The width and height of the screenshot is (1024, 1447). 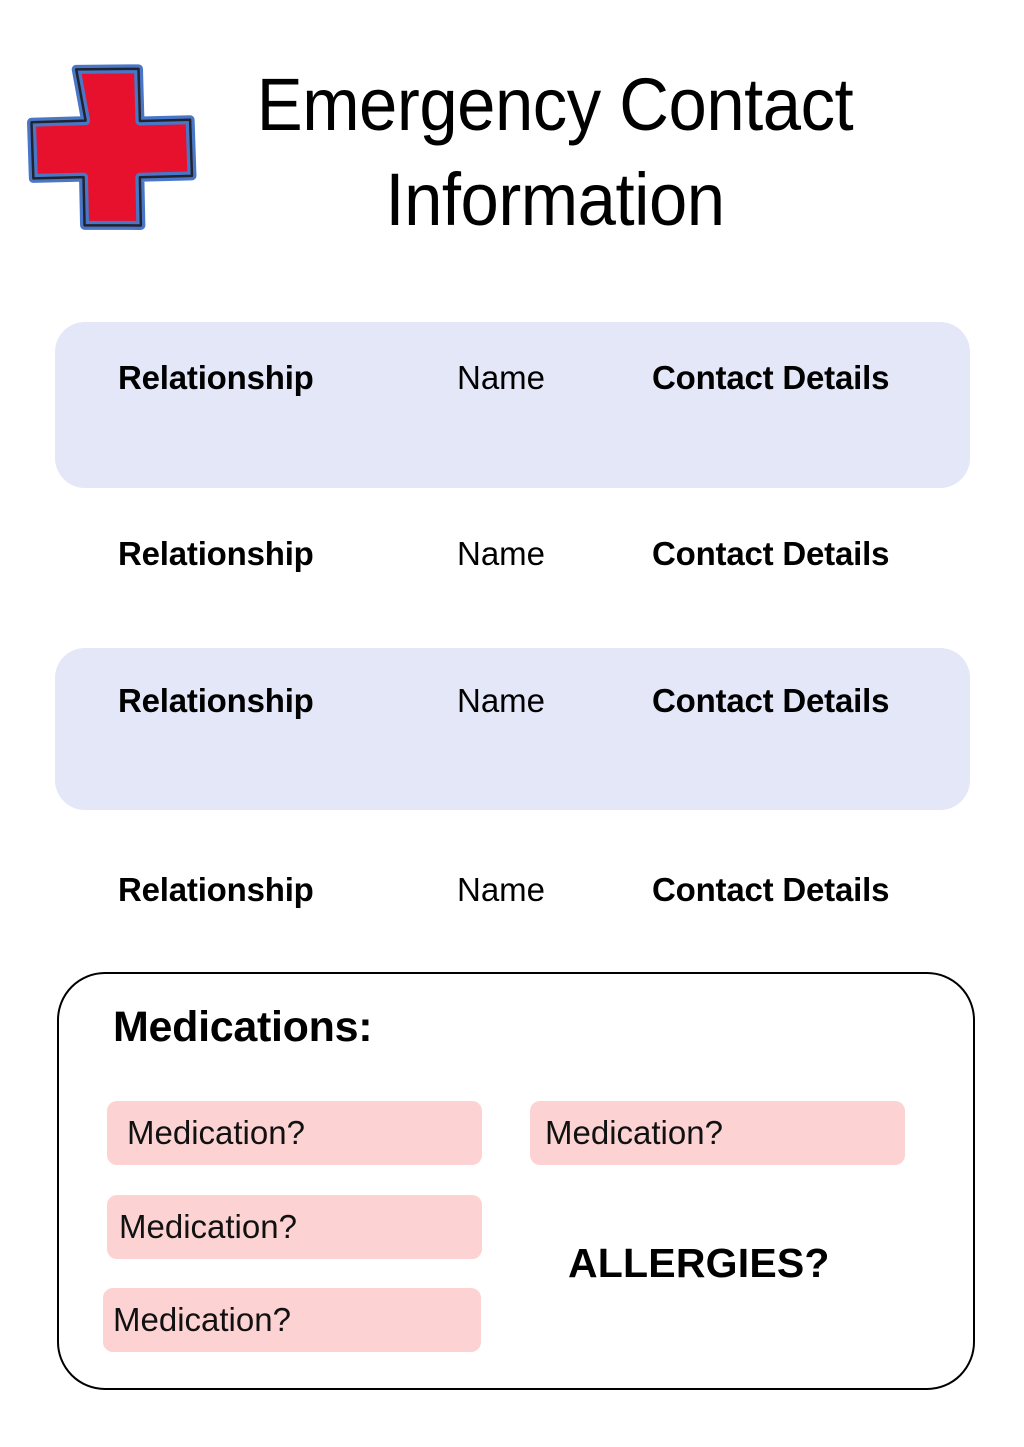 What do you see at coordinates (112, 142) in the screenshot?
I see `red-cross-icon` at bounding box center [112, 142].